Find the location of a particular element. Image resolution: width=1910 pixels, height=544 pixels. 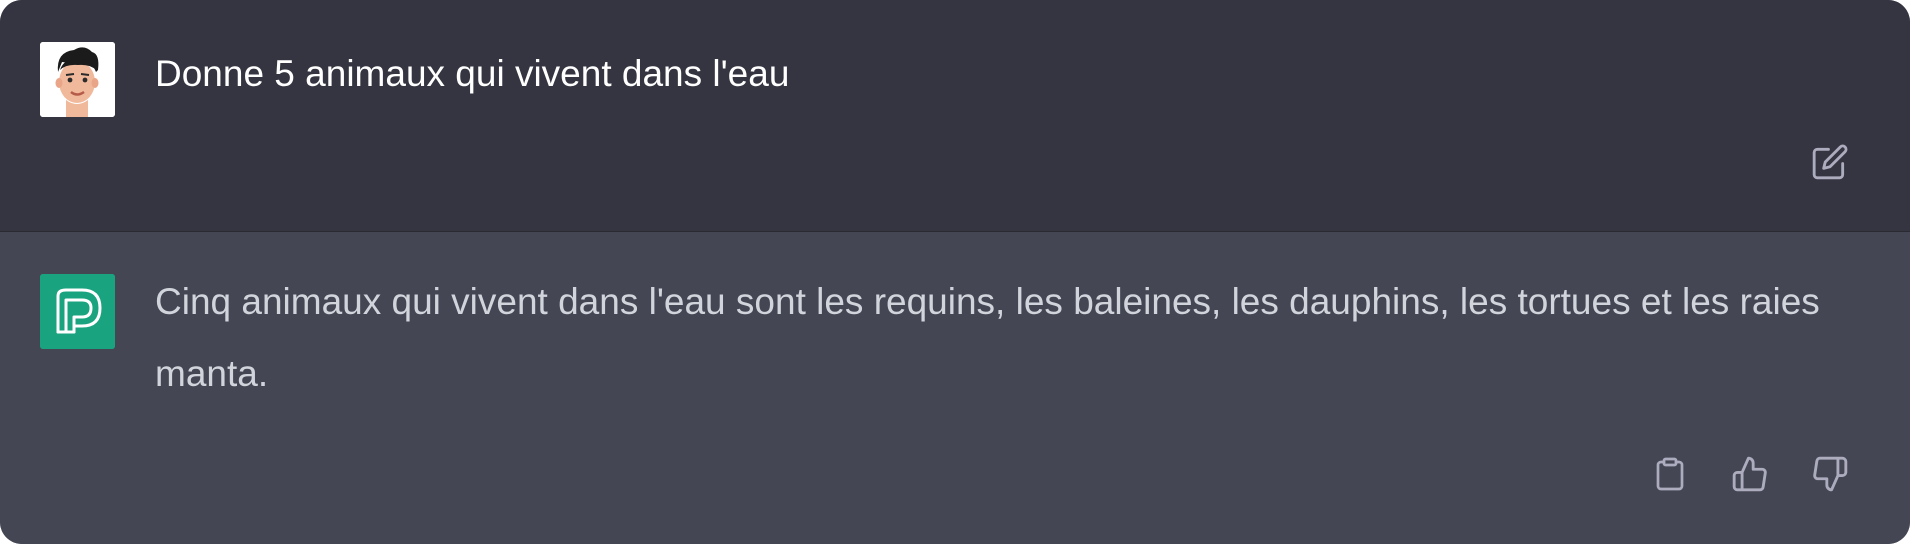

assistant-logo-icon is located at coordinates (77, 311).